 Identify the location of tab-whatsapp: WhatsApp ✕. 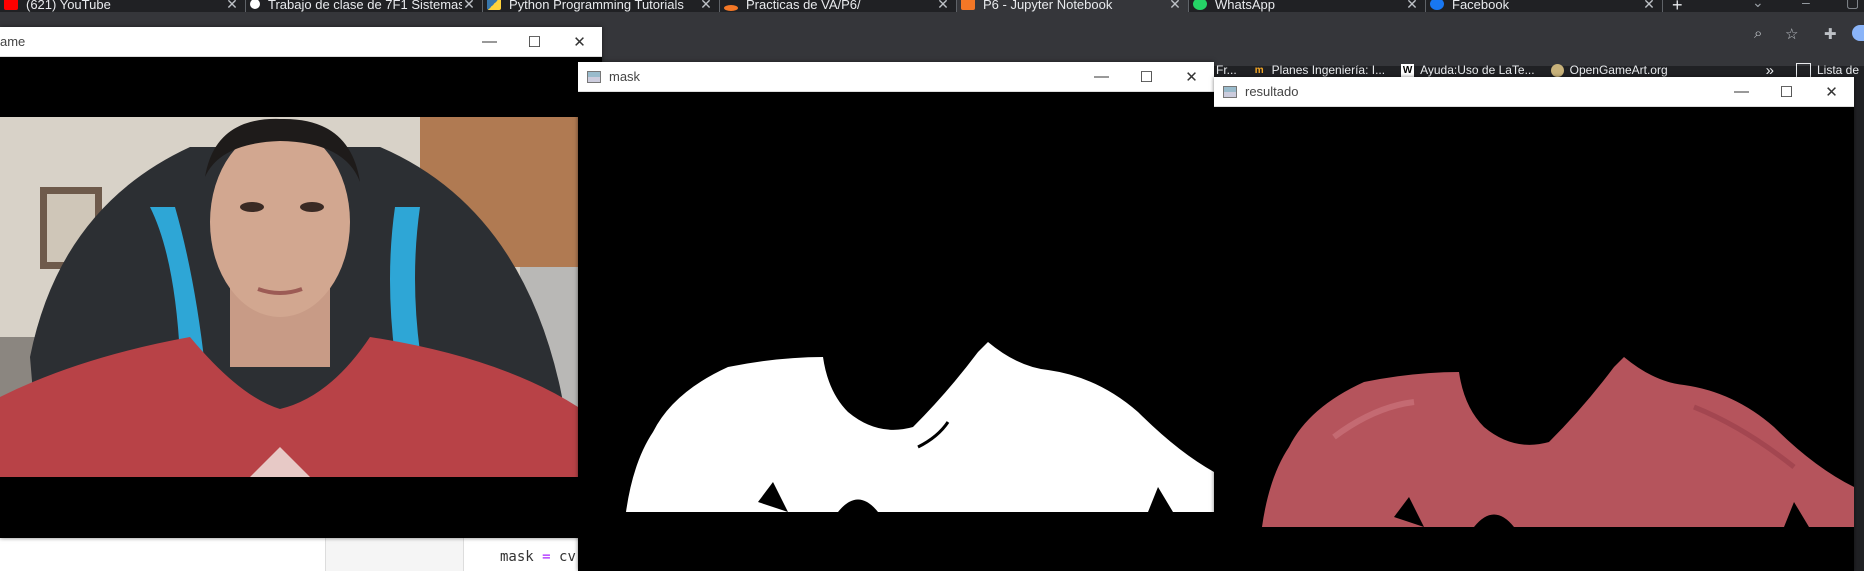
(1307, 6).